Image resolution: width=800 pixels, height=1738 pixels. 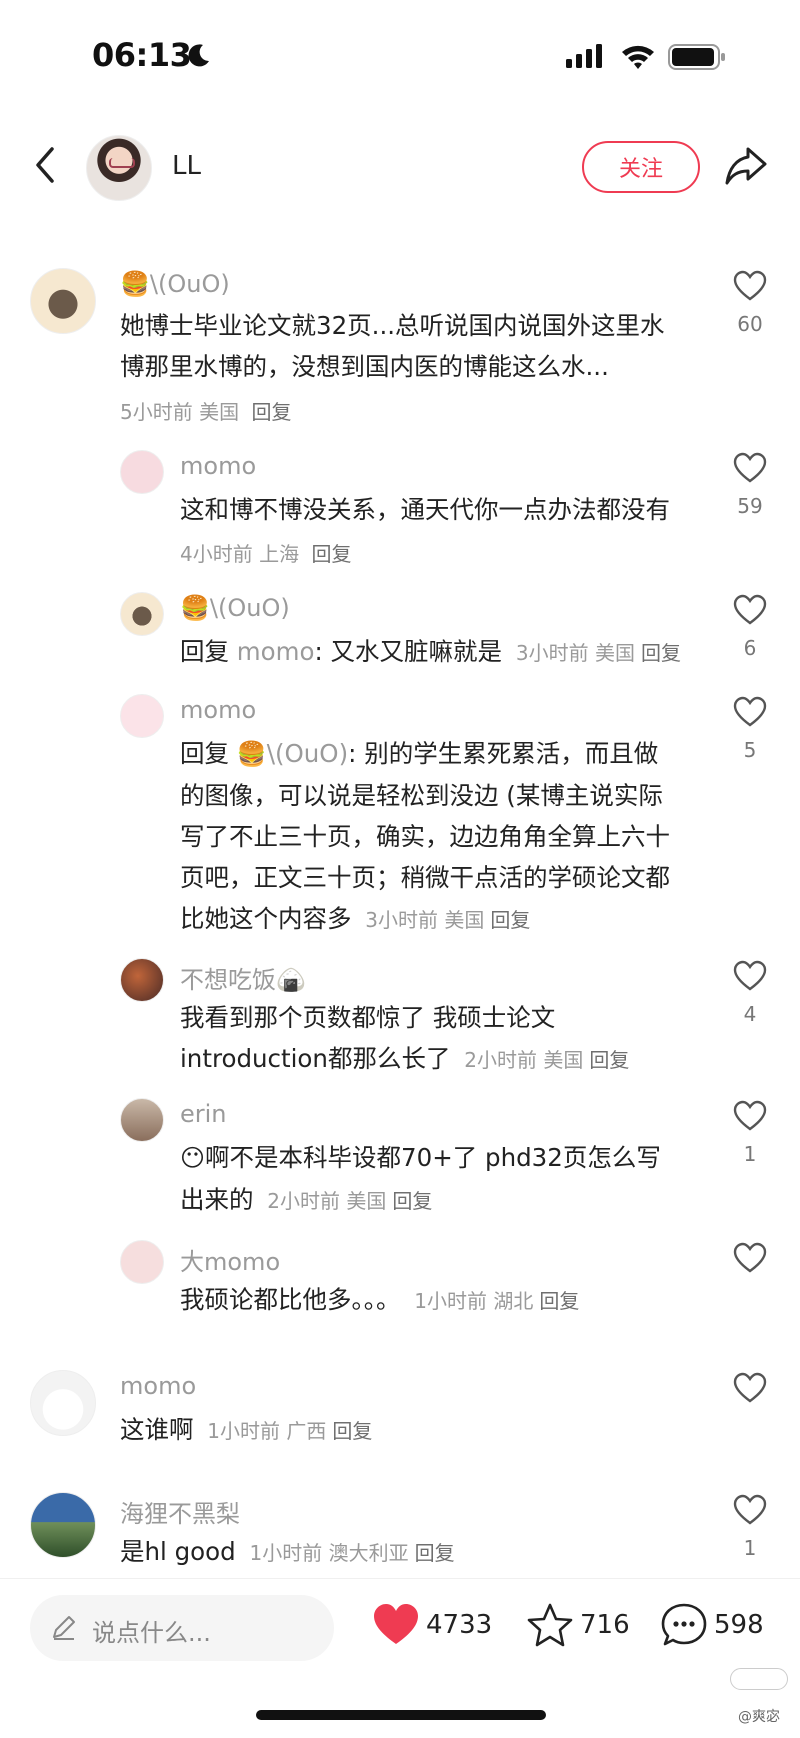 What do you see at coordinates (400, 167) in the screenshot?
I see `post-header: LL 关注` at bounding box center [400, 167].